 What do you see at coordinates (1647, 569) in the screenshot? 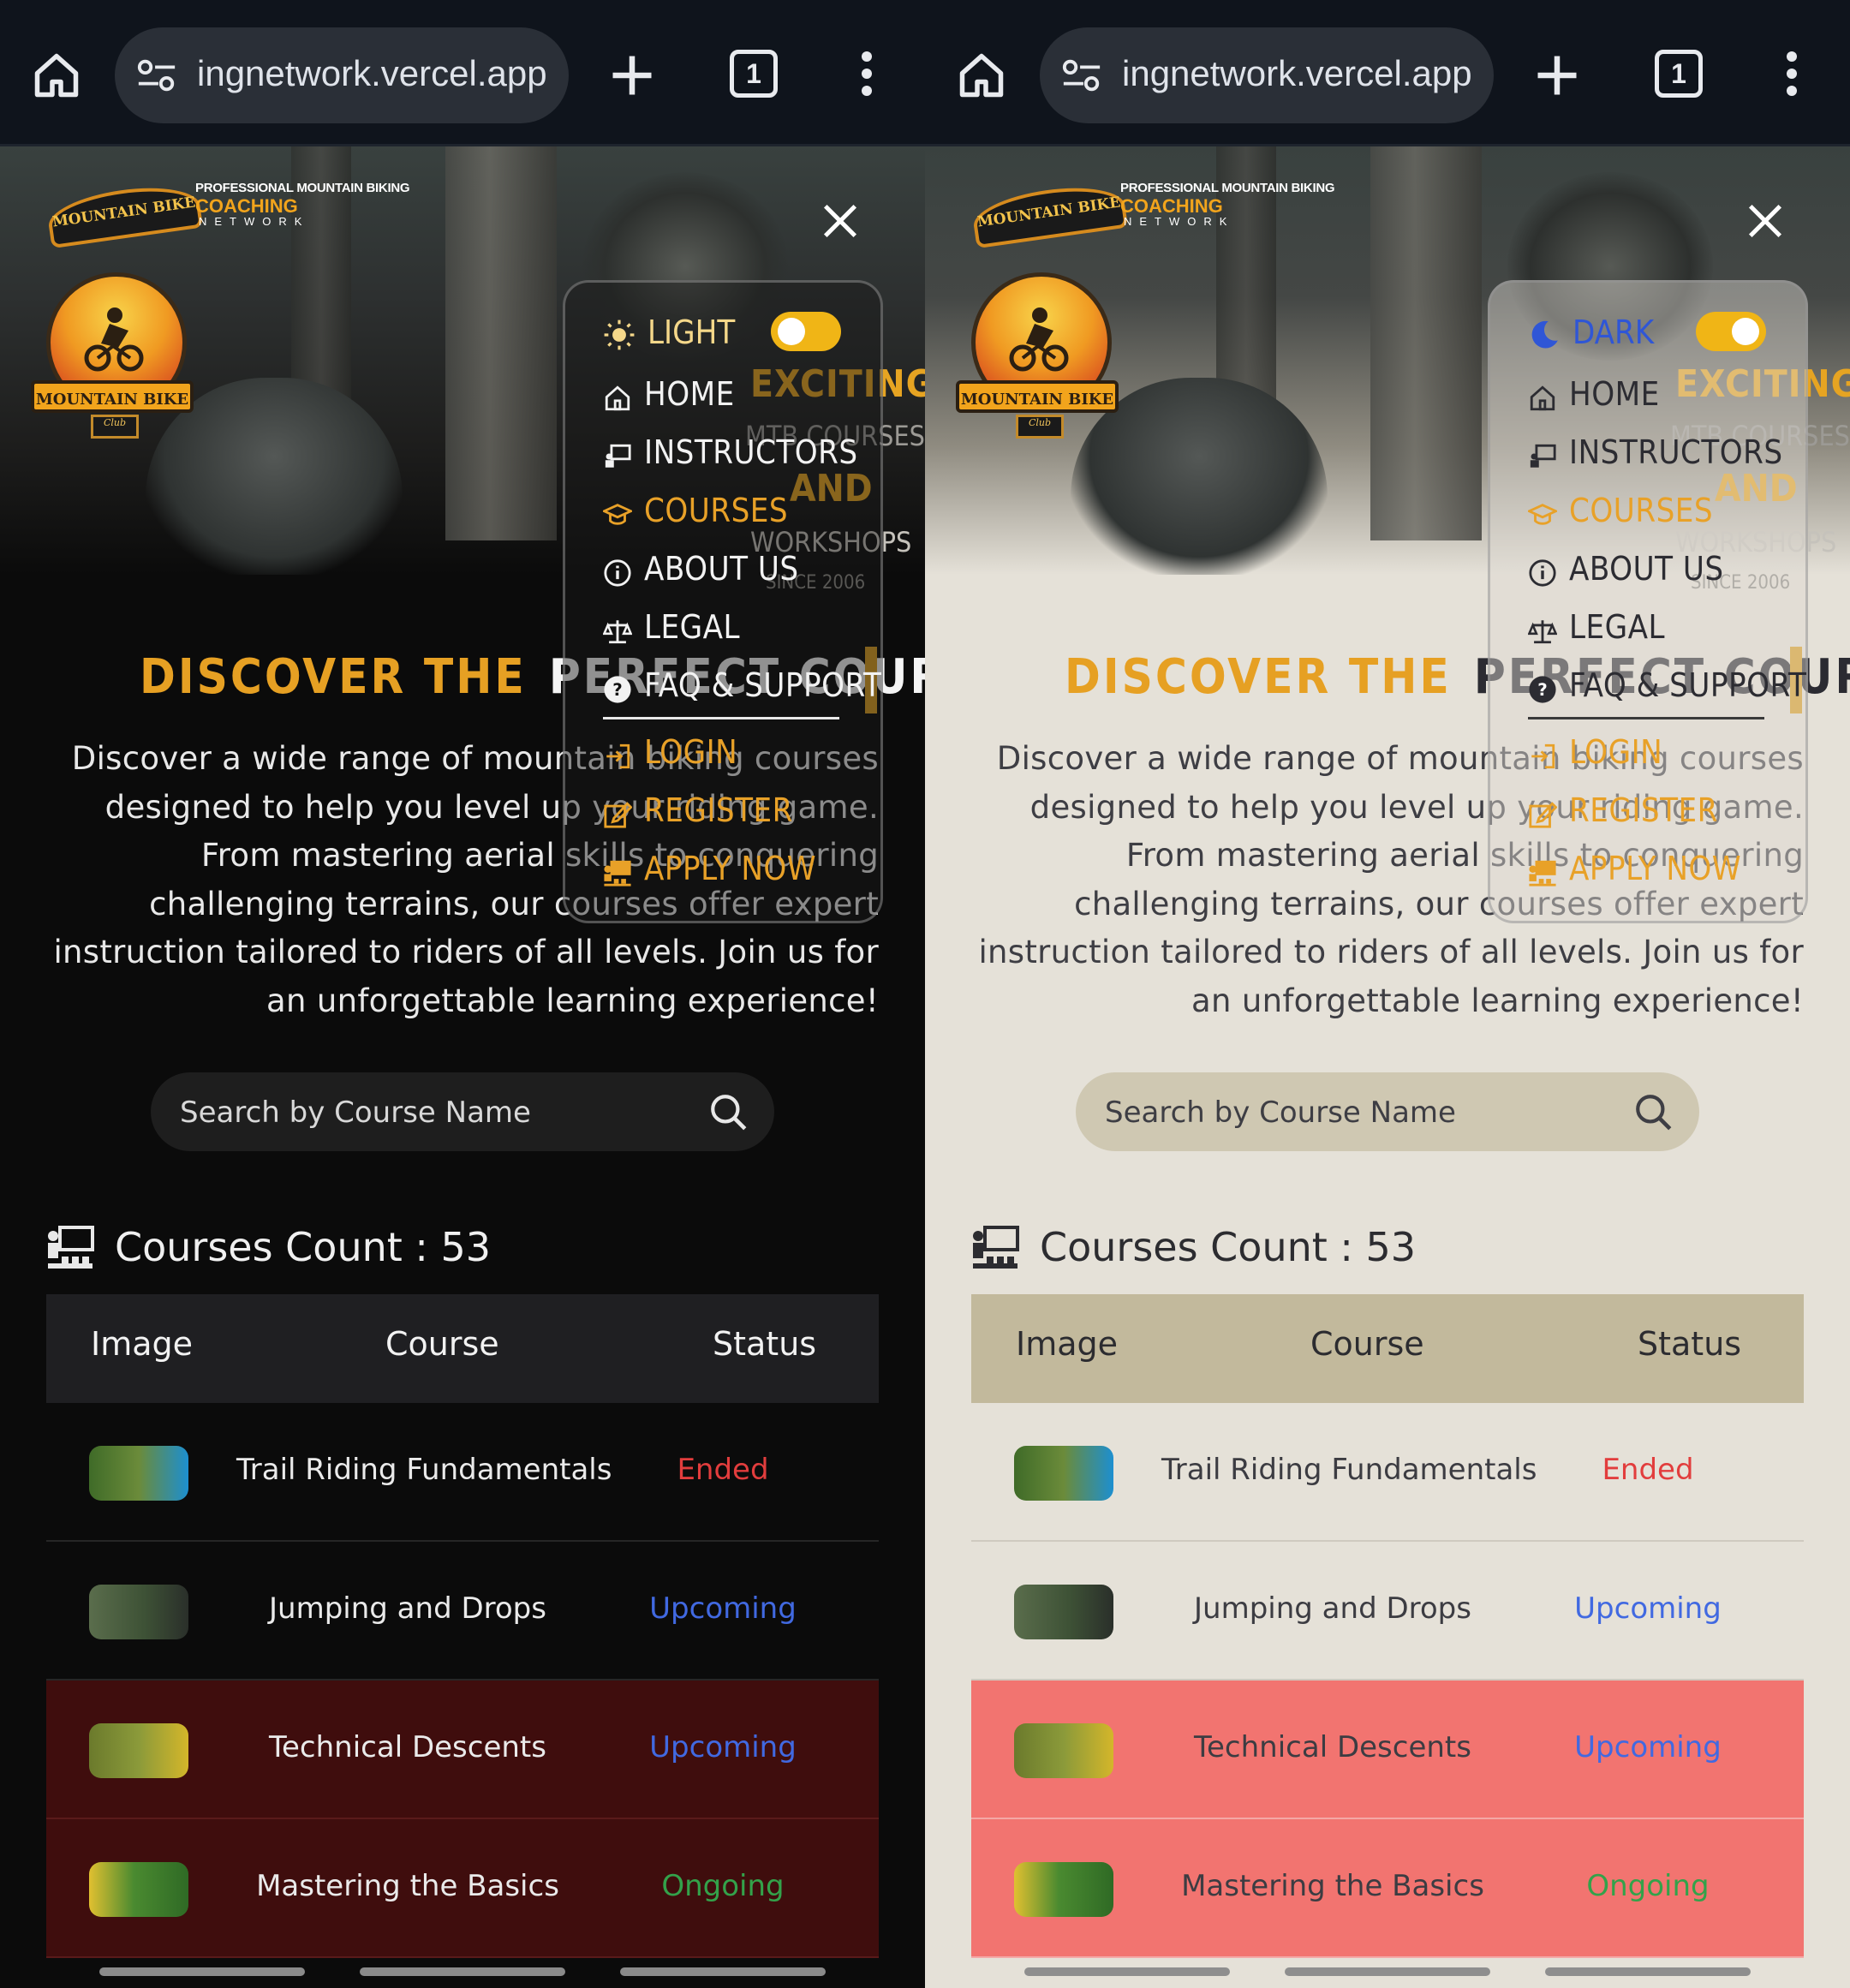
I see `menu-label: ABOUT US` at bounding box center [1647, 569].